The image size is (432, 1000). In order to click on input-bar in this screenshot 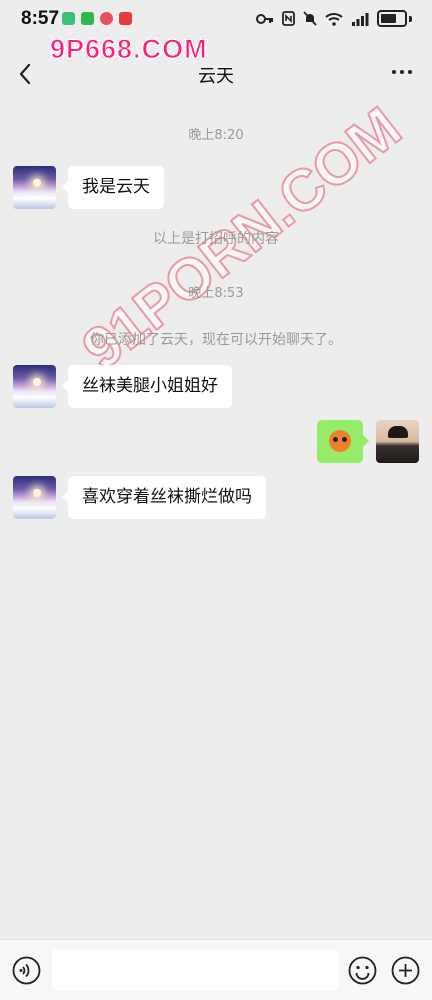, I will do `click(216, 969)`.